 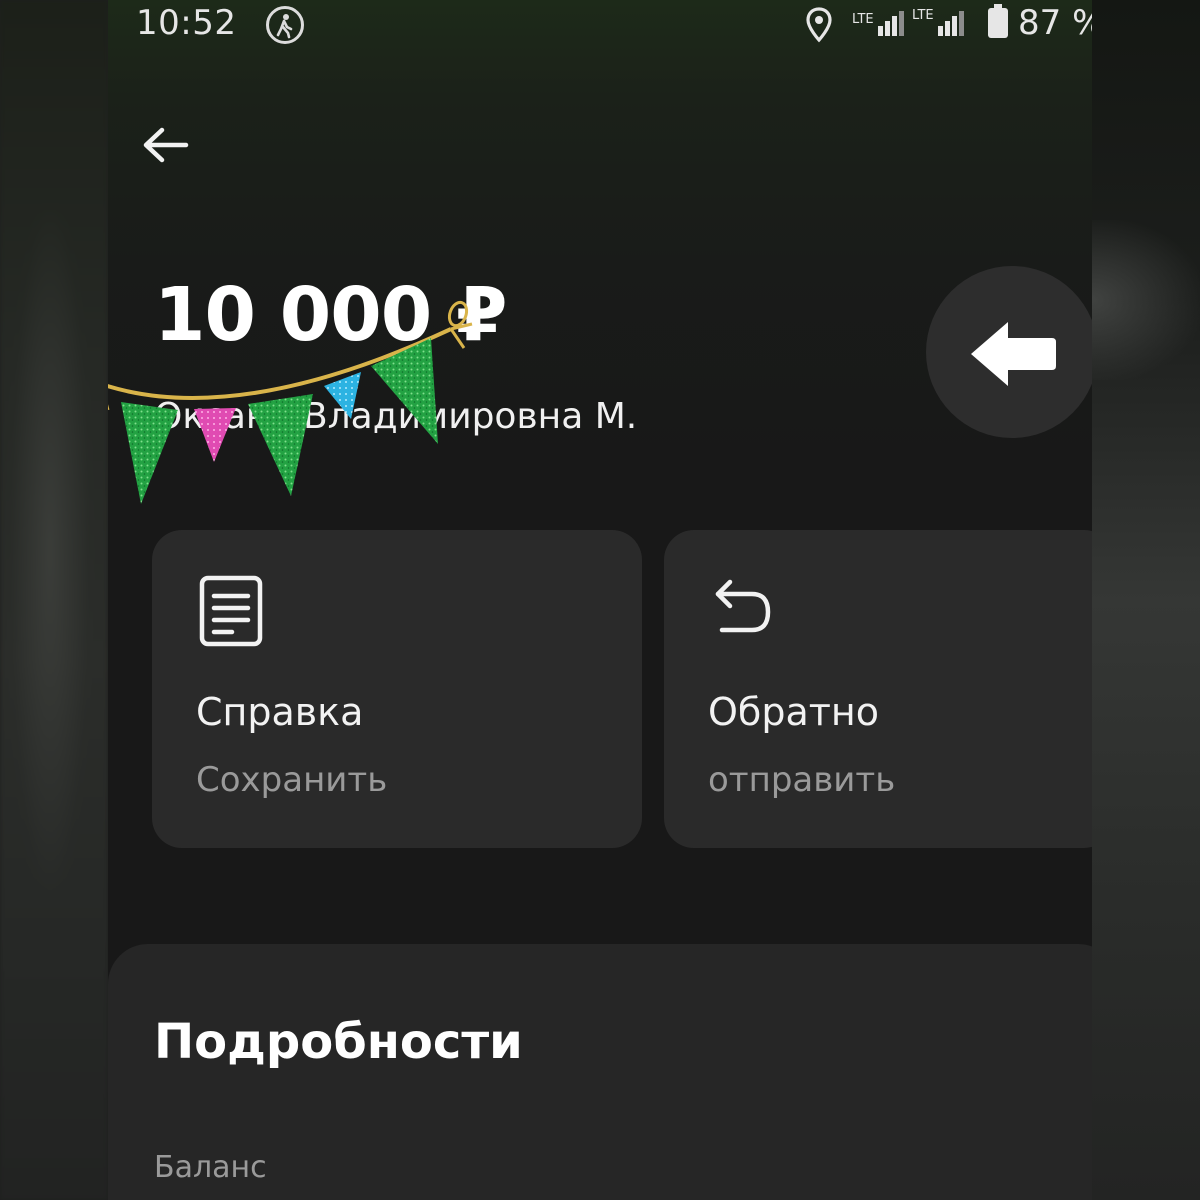 What do you see at coordinates (793, 712) in the screenshot?
I see `send-back-card-title: Обратно` at bounding box center [793, 712].